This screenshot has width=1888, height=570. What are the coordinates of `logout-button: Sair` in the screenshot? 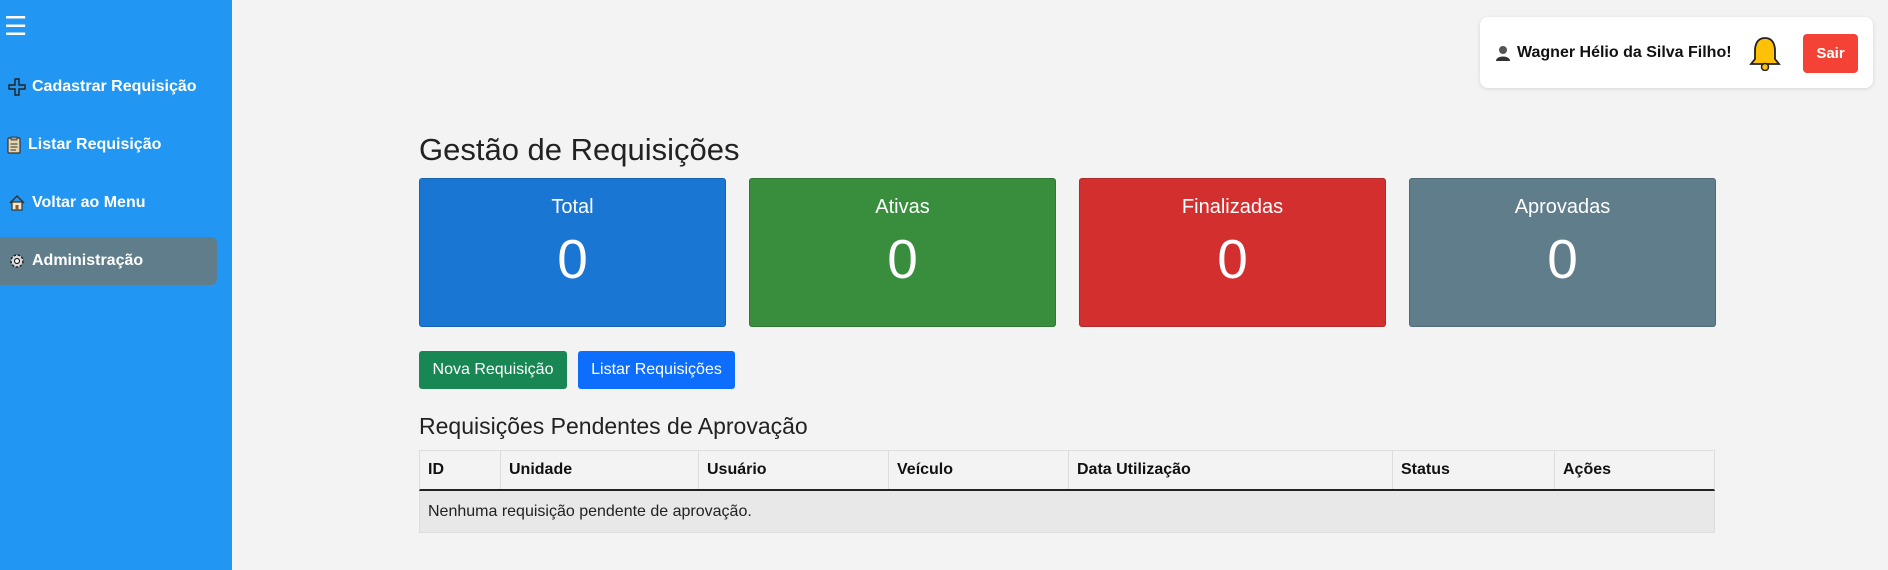 It's located at (1830, 53).